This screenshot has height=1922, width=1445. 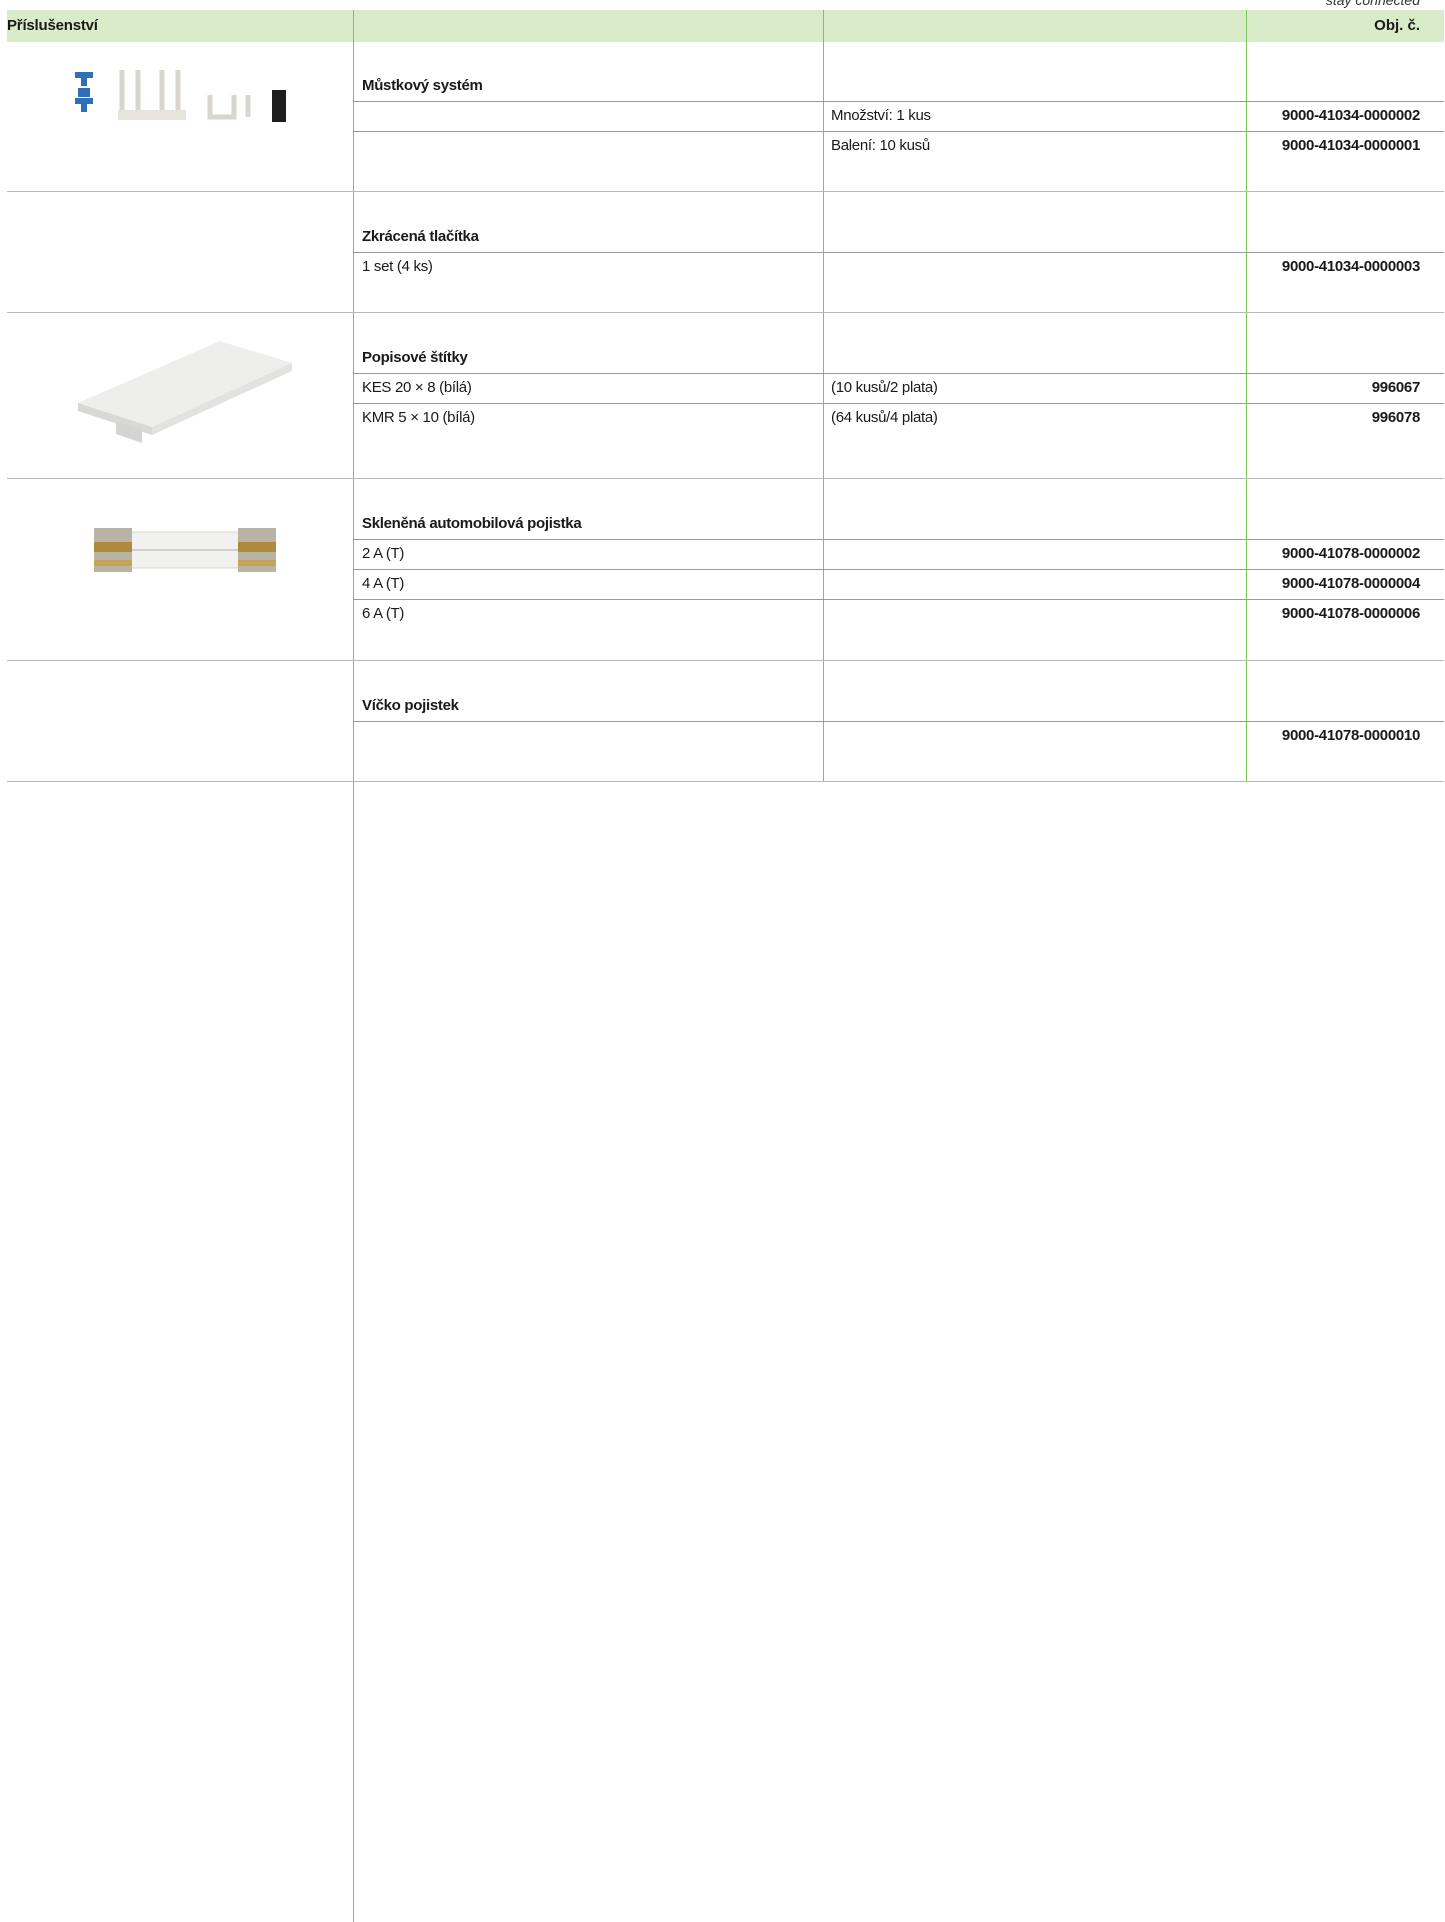 I want to click on order-code: 9000-41034-0000003, so click(x=1350, y=266).